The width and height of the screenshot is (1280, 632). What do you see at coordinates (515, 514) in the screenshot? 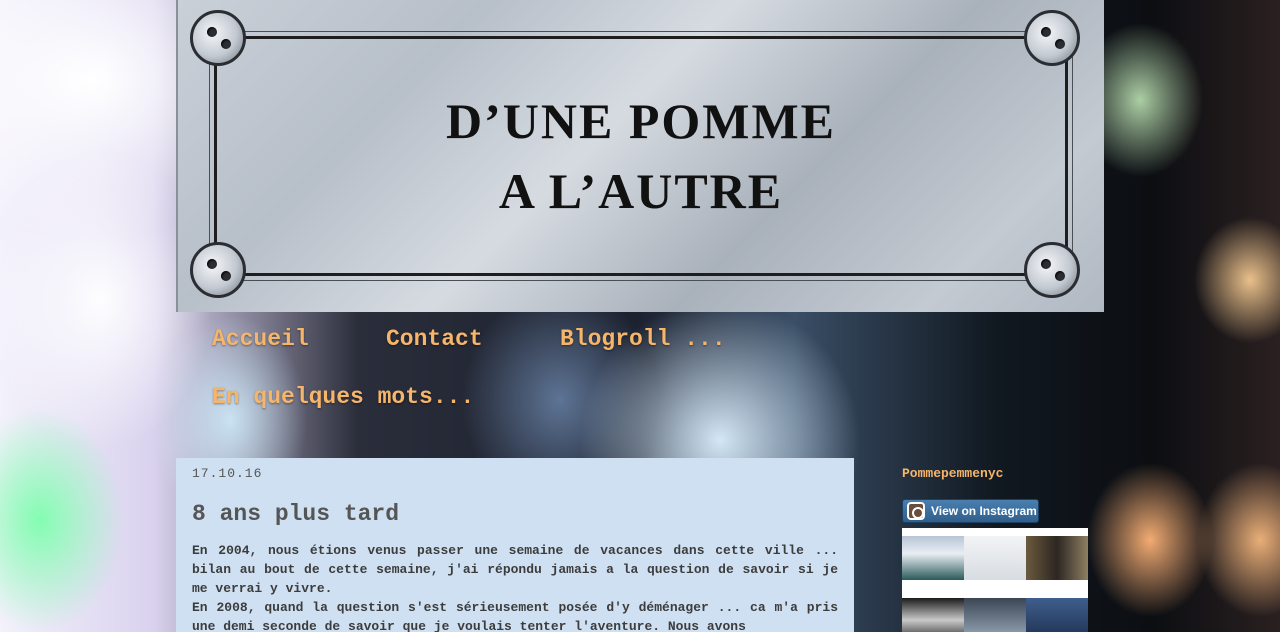
I see `post-title: 8 ans plus tard` at bounding box center [515, 514].